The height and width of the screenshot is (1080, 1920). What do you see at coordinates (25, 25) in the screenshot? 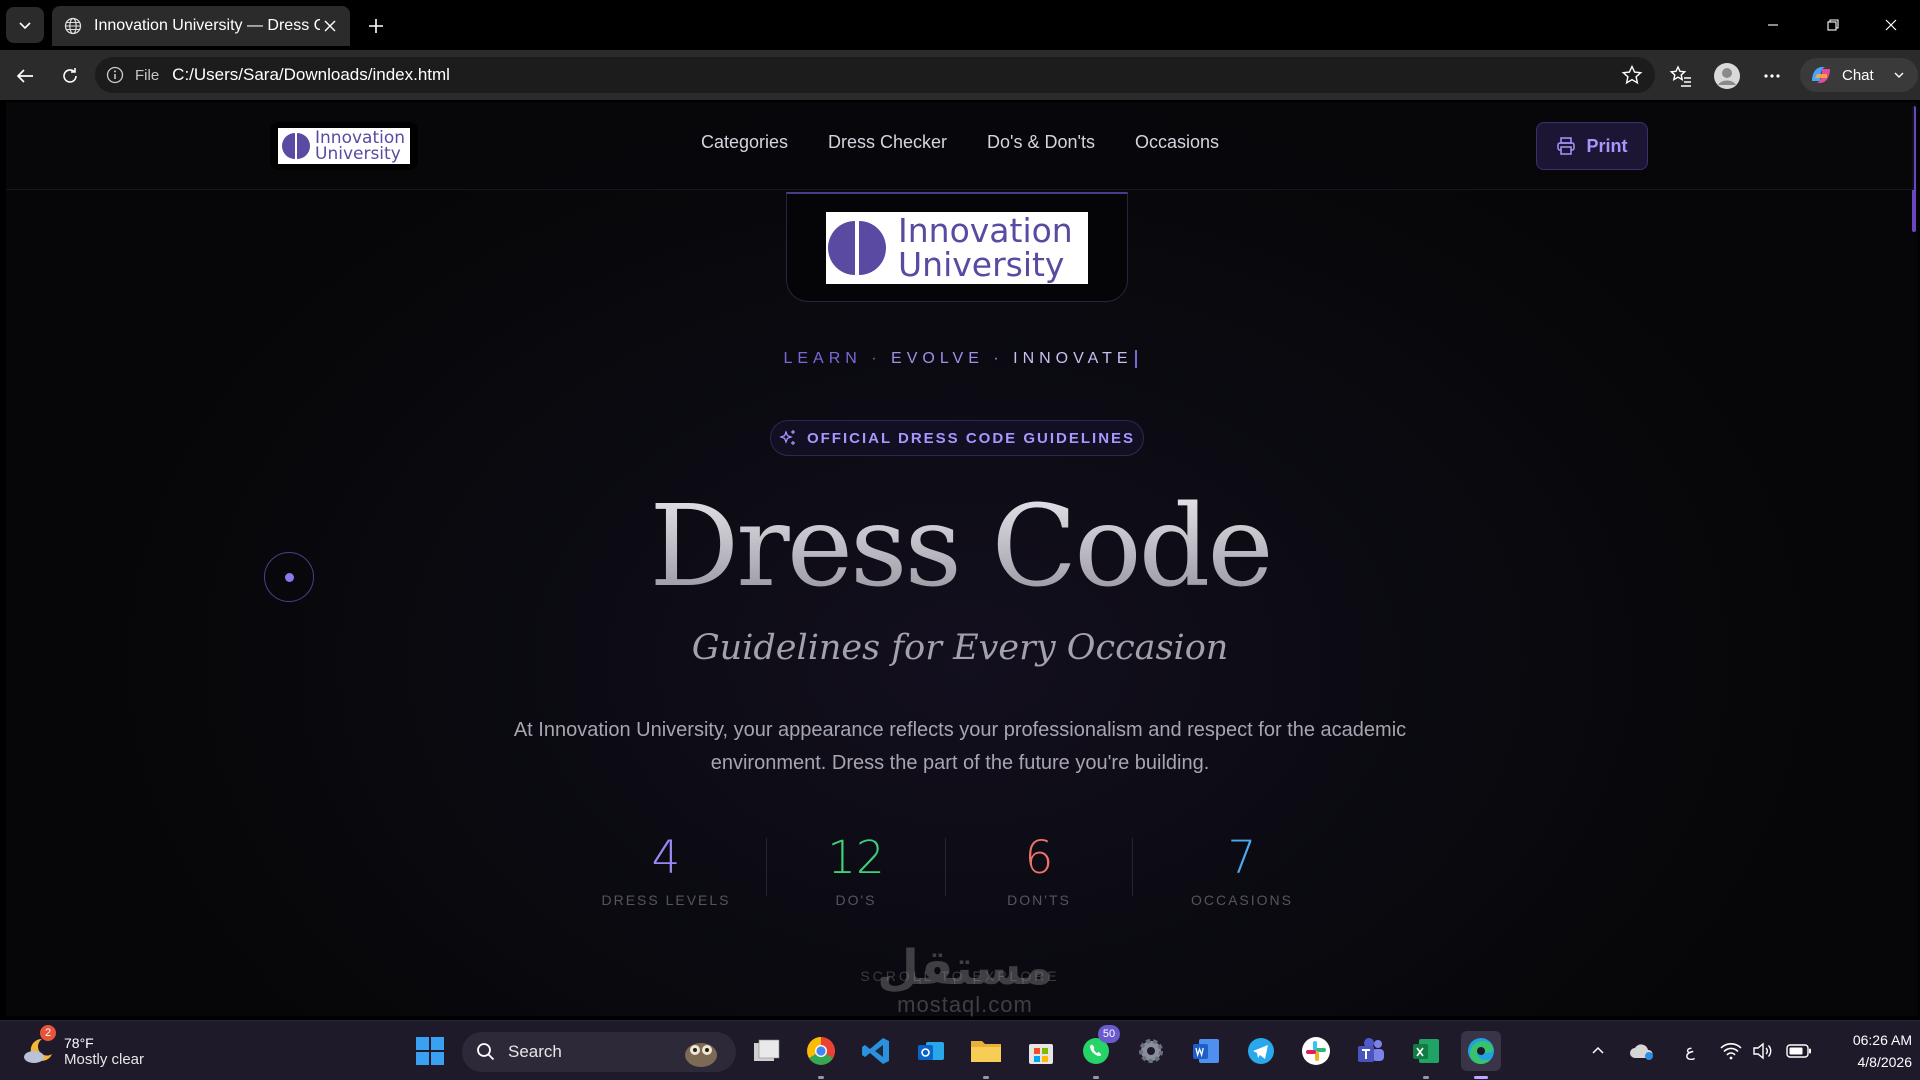
I see `tab-list-button` at bounding box center [25, 25].